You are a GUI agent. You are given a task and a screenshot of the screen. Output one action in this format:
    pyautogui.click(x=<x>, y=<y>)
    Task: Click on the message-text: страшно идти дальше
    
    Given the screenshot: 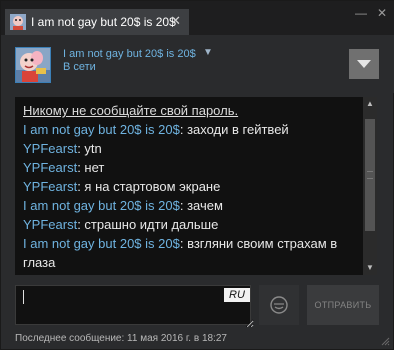 What is the action you would take?
    pyautogui.click(x=151, y=224)
    